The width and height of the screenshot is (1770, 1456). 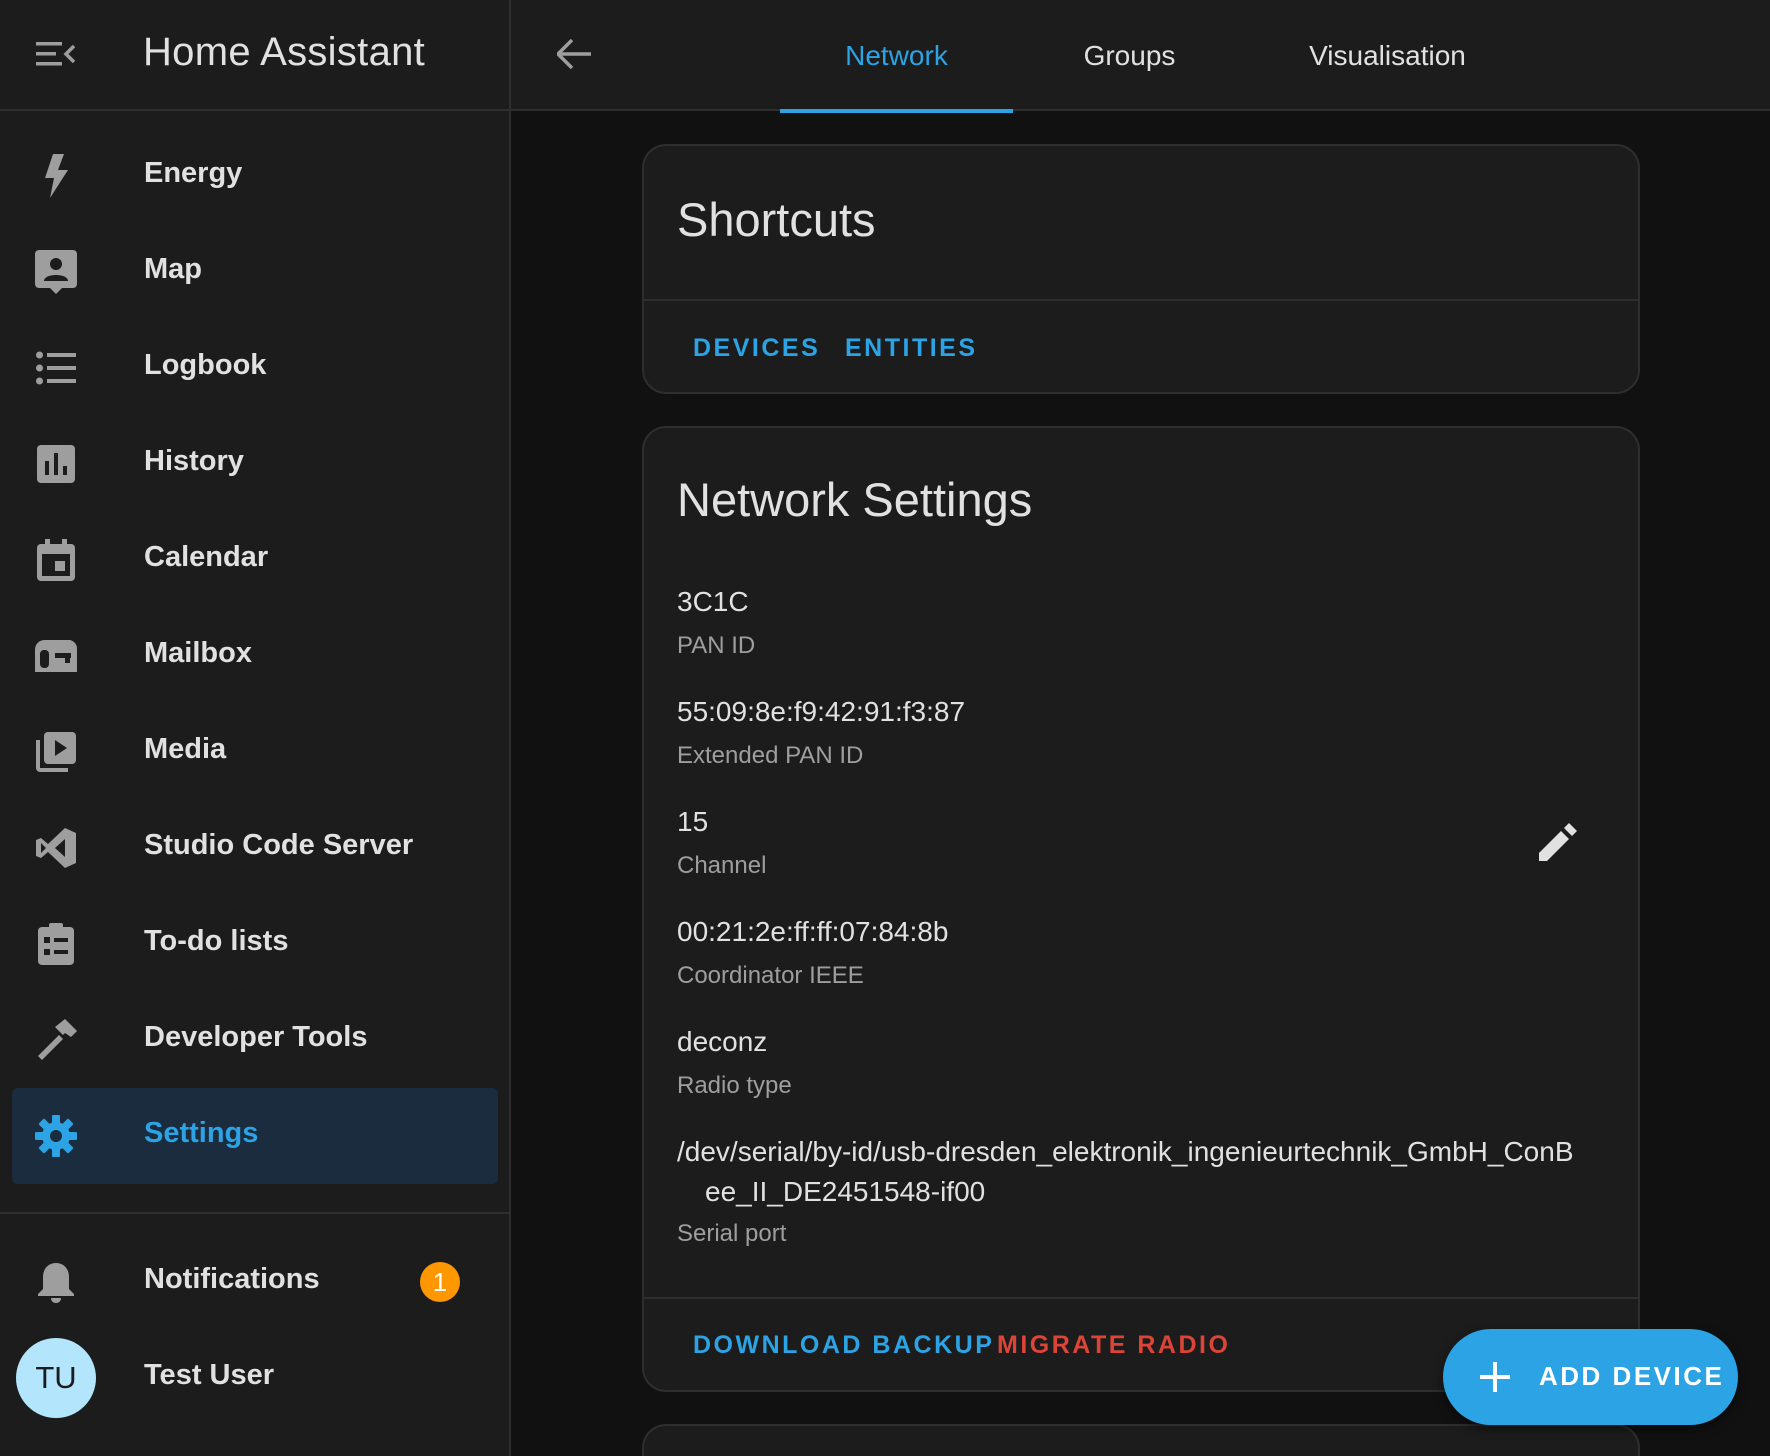 I want to click on tab-label: Network, so click(x=896, y=55).